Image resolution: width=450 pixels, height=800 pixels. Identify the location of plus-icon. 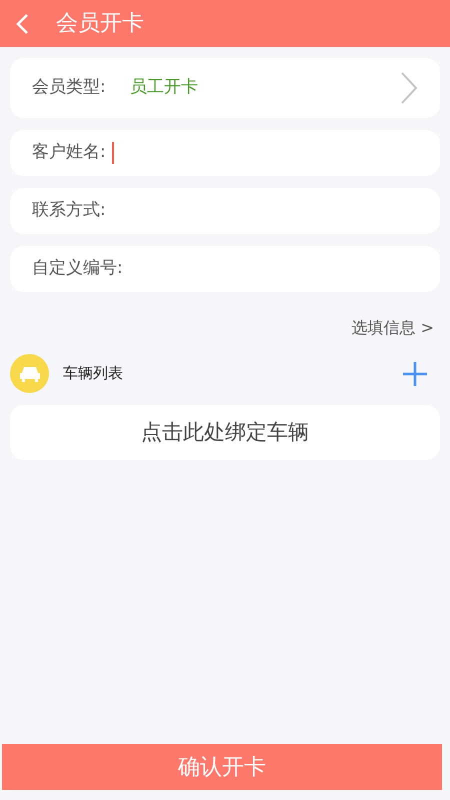
(415, 373).